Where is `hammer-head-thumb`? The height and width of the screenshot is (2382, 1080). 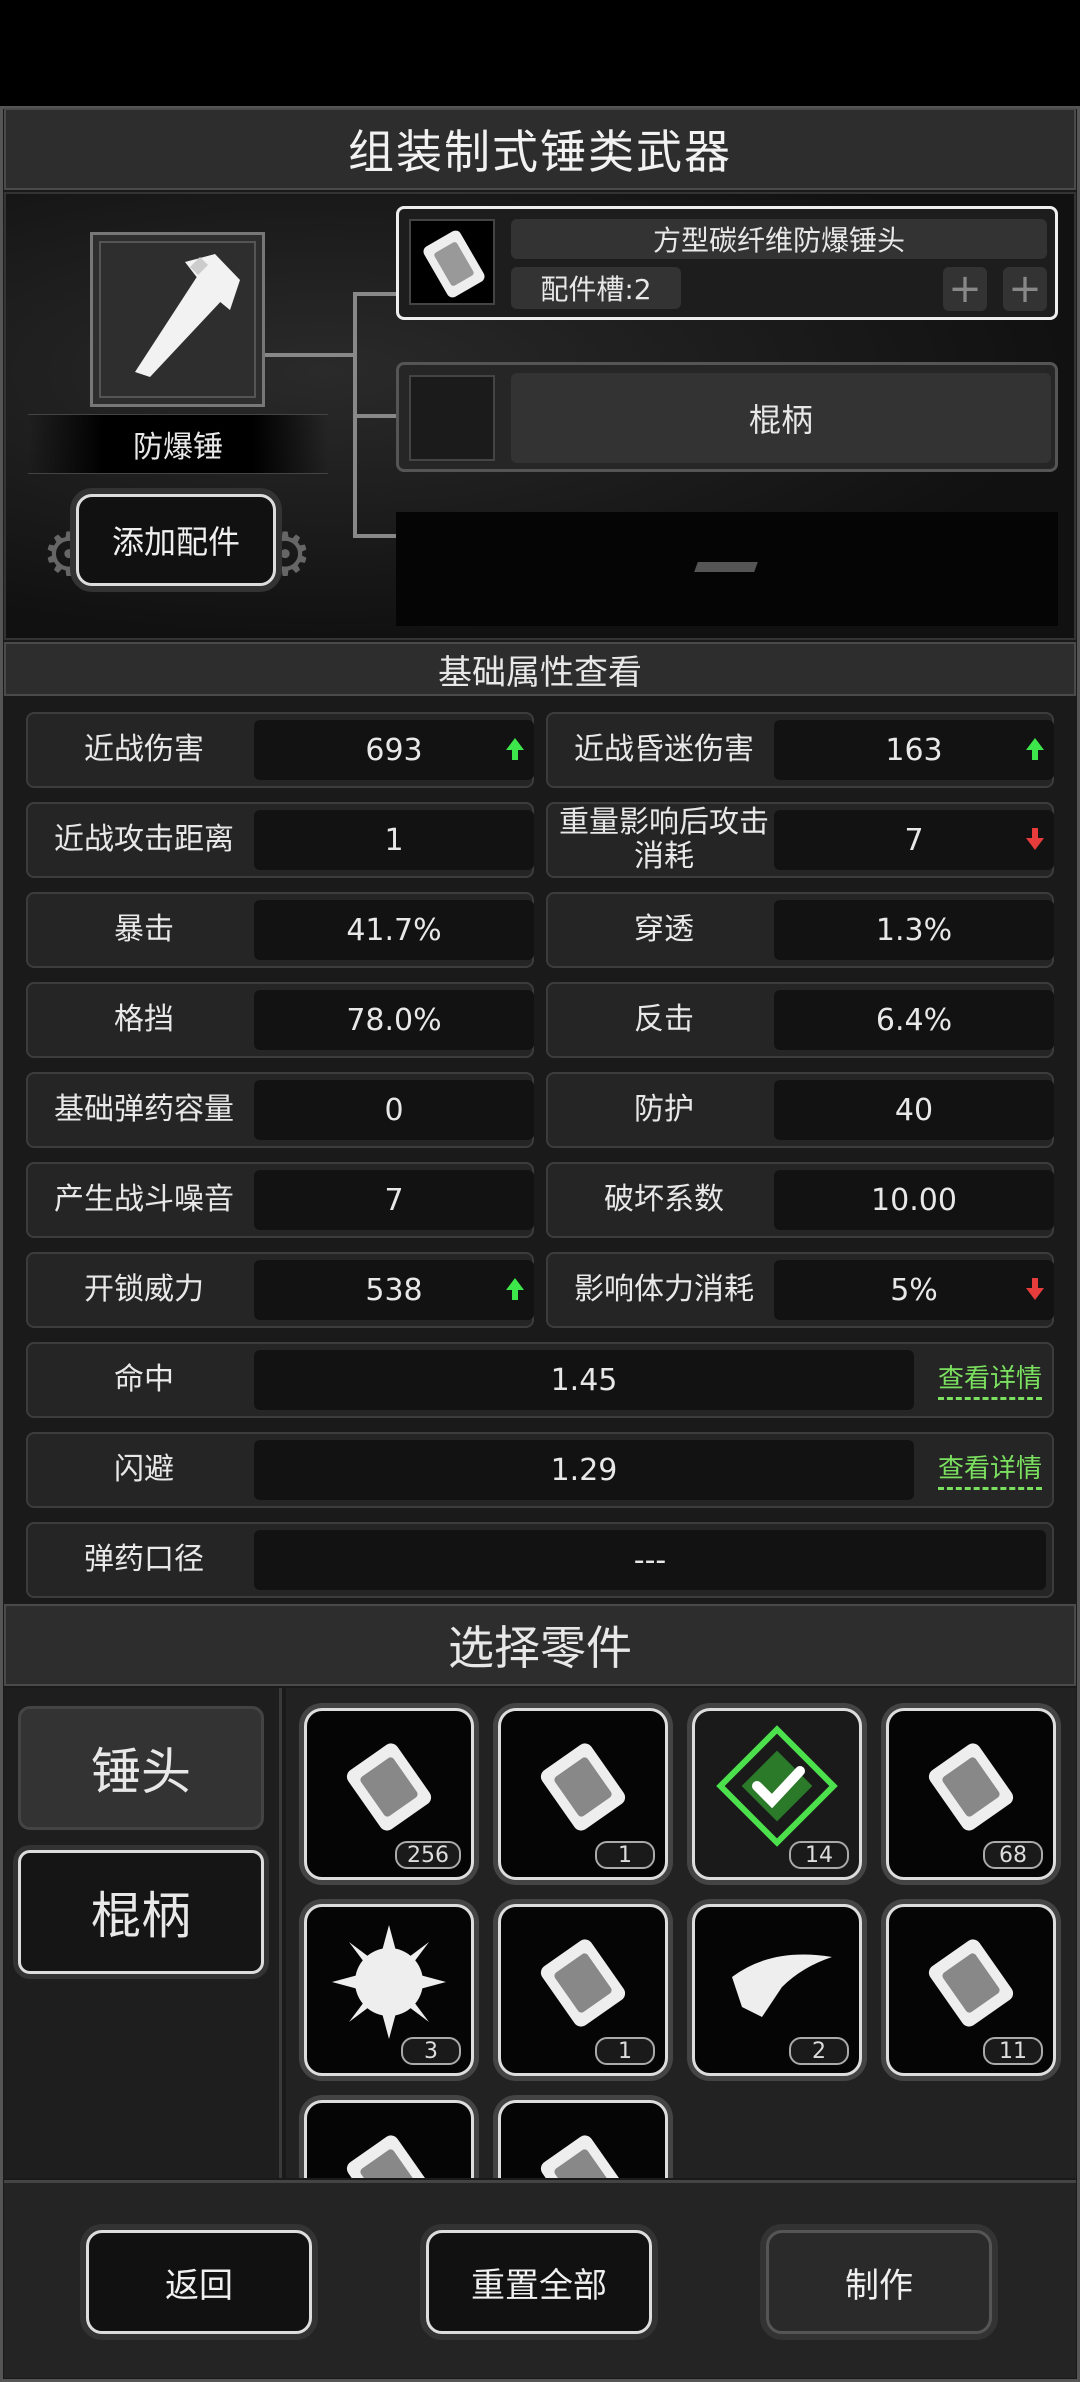
hammer-head-thumb is located at coordinates (452, 262).